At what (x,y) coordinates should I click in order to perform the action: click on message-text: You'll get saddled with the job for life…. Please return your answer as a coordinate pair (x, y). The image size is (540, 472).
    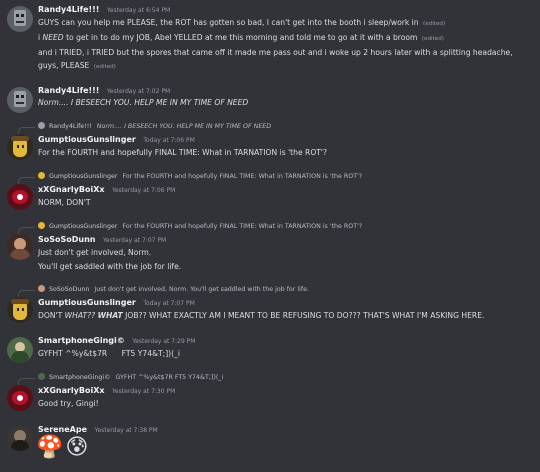
    Looking at the image, I should click on (110, 266).